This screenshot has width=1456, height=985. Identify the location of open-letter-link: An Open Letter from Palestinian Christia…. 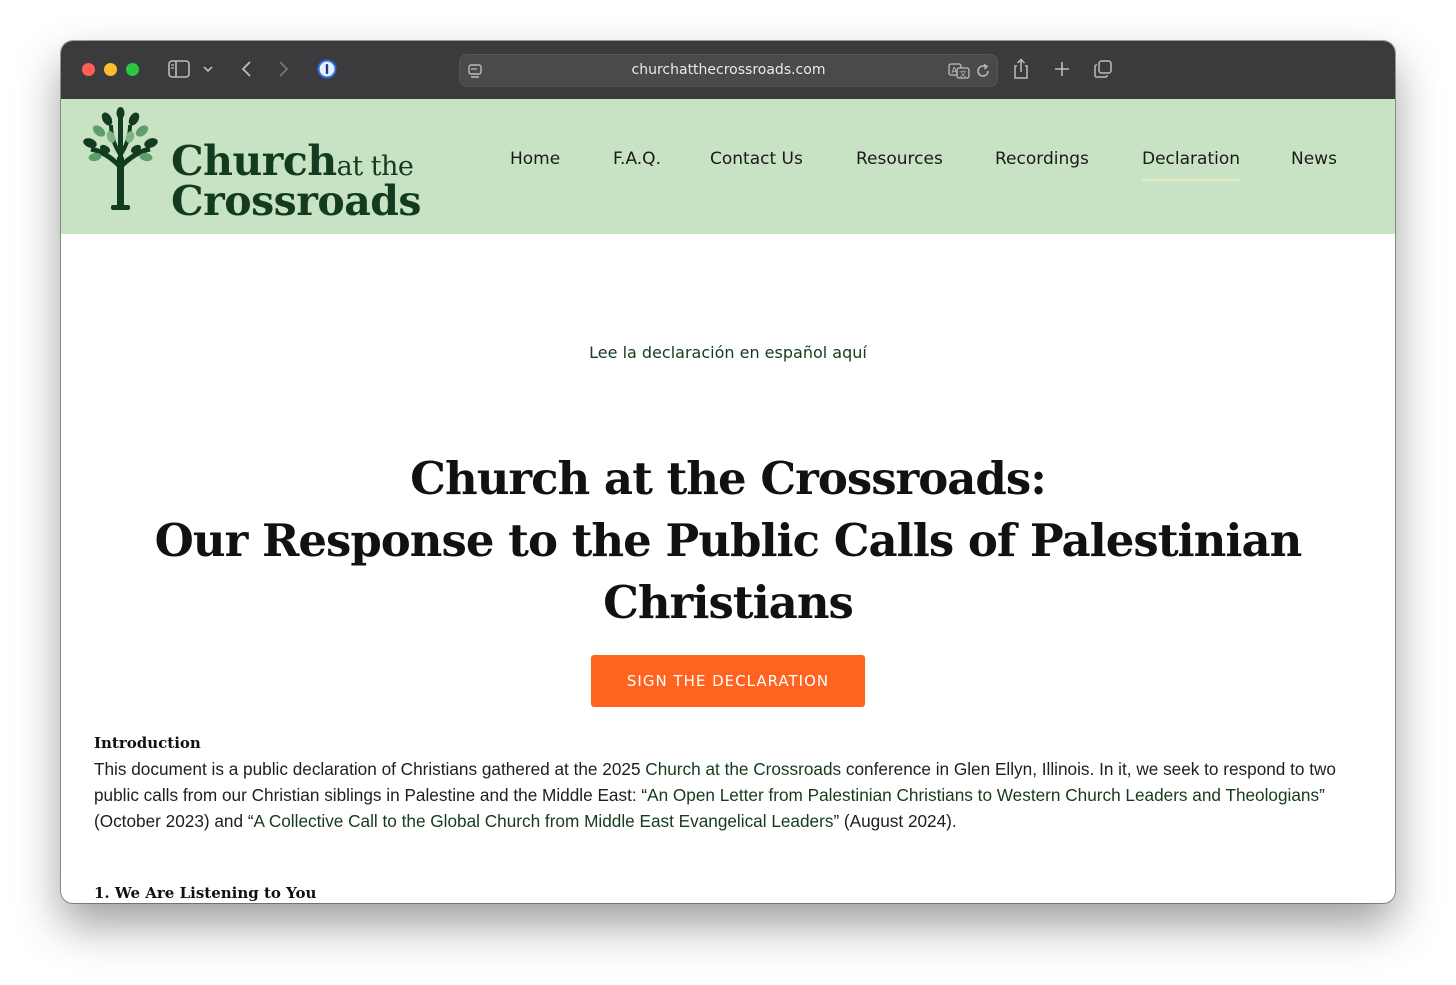
(983, 795).